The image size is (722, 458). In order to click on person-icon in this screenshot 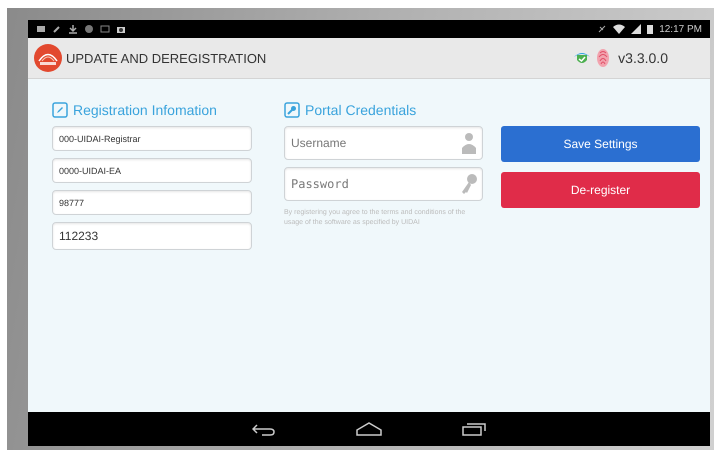, I will do `click(469, 143)`.